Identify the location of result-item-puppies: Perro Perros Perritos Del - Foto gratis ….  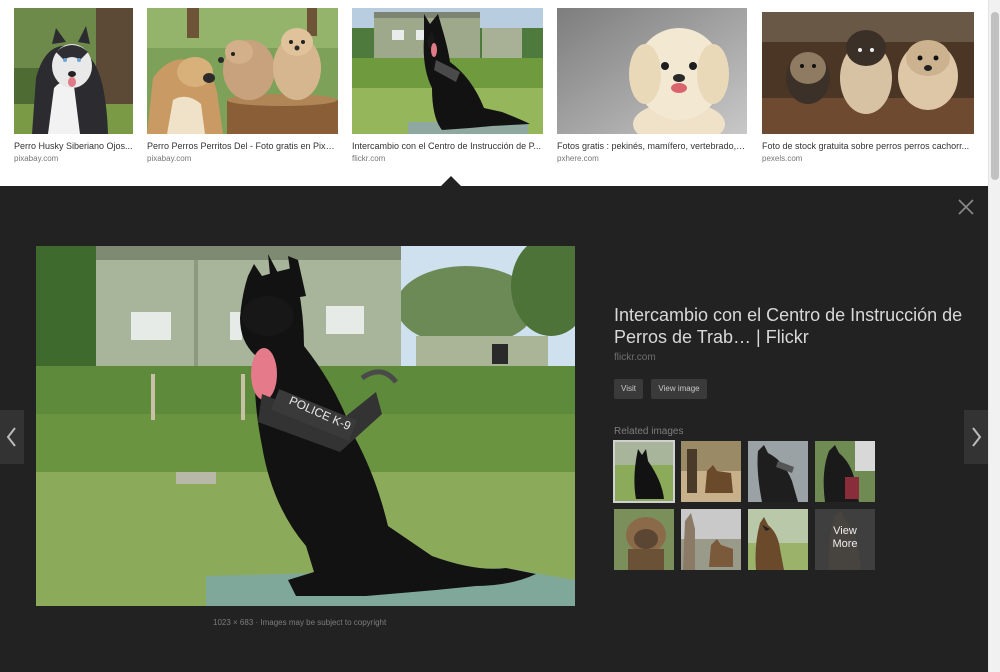
(242, 85).